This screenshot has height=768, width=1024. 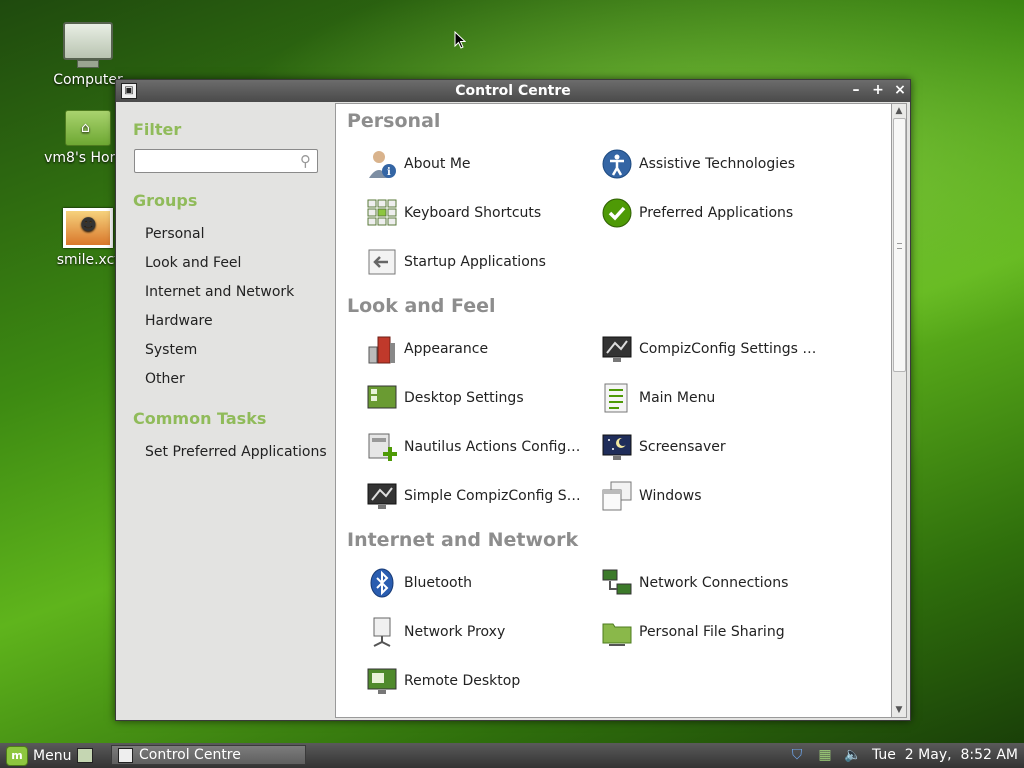 I want to click on item-label: Network Connections, so click(x=714, y=583).